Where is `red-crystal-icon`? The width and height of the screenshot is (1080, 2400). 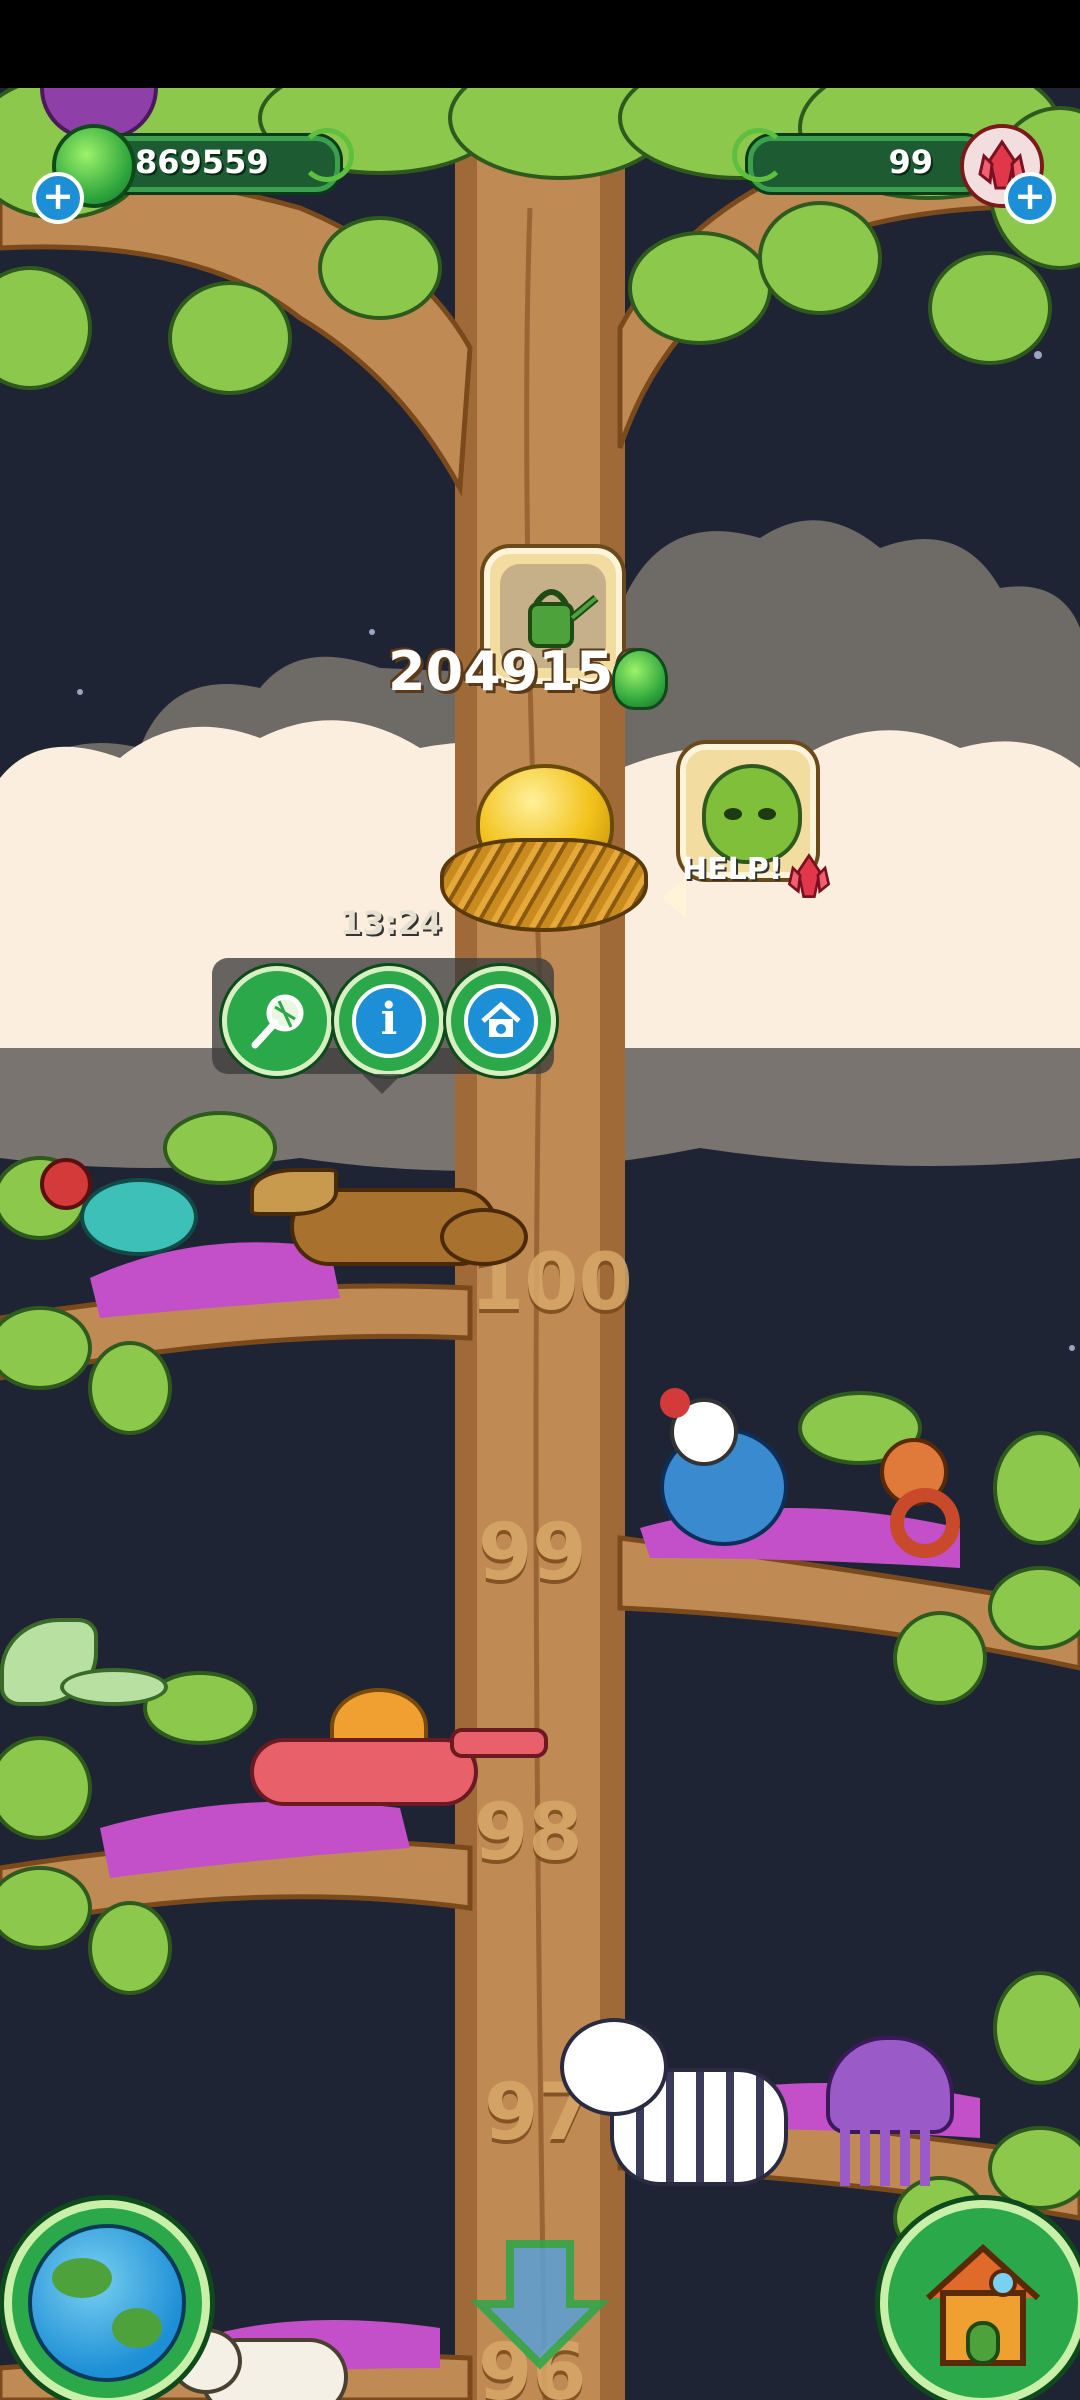 red-crystal-icon is located at coordinates (809, 879).